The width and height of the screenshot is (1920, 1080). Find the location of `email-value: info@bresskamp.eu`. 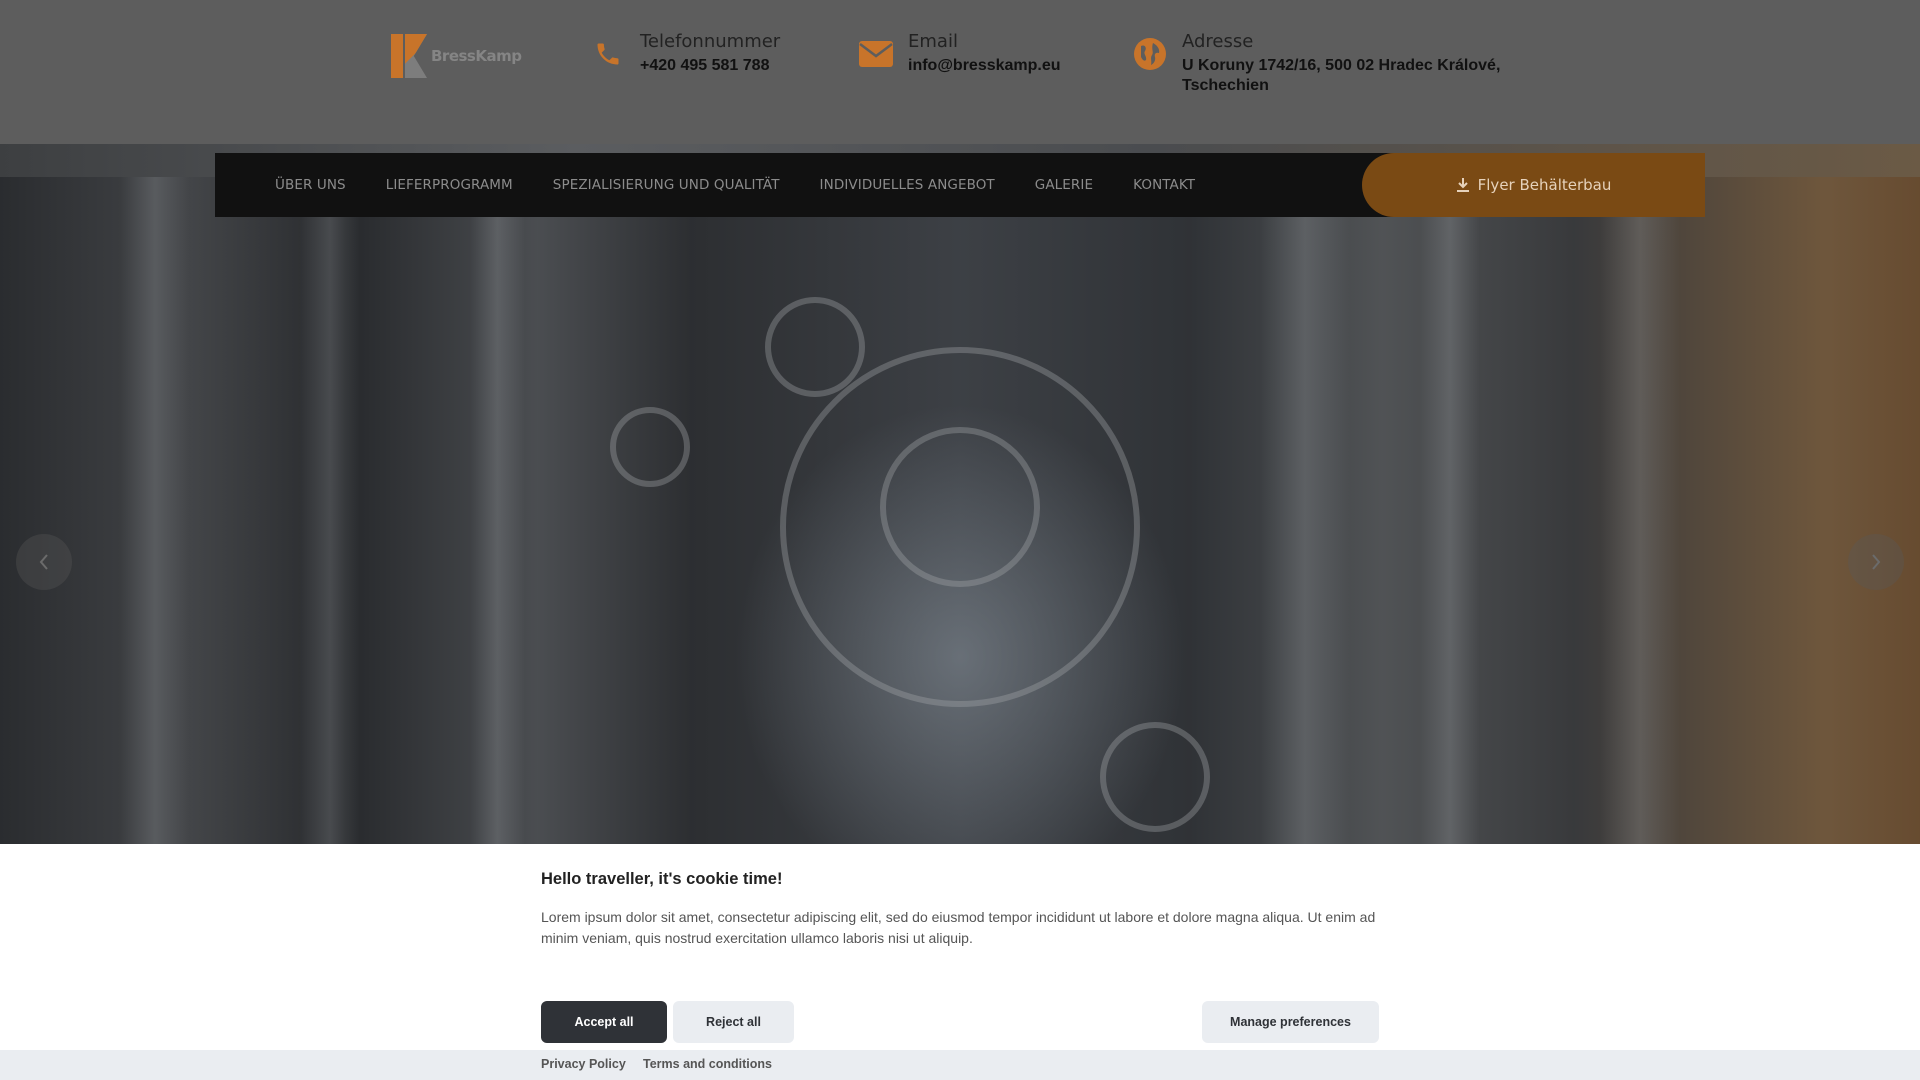

email-value: info@bresskamp.eu is located at coordinates (984, 66).